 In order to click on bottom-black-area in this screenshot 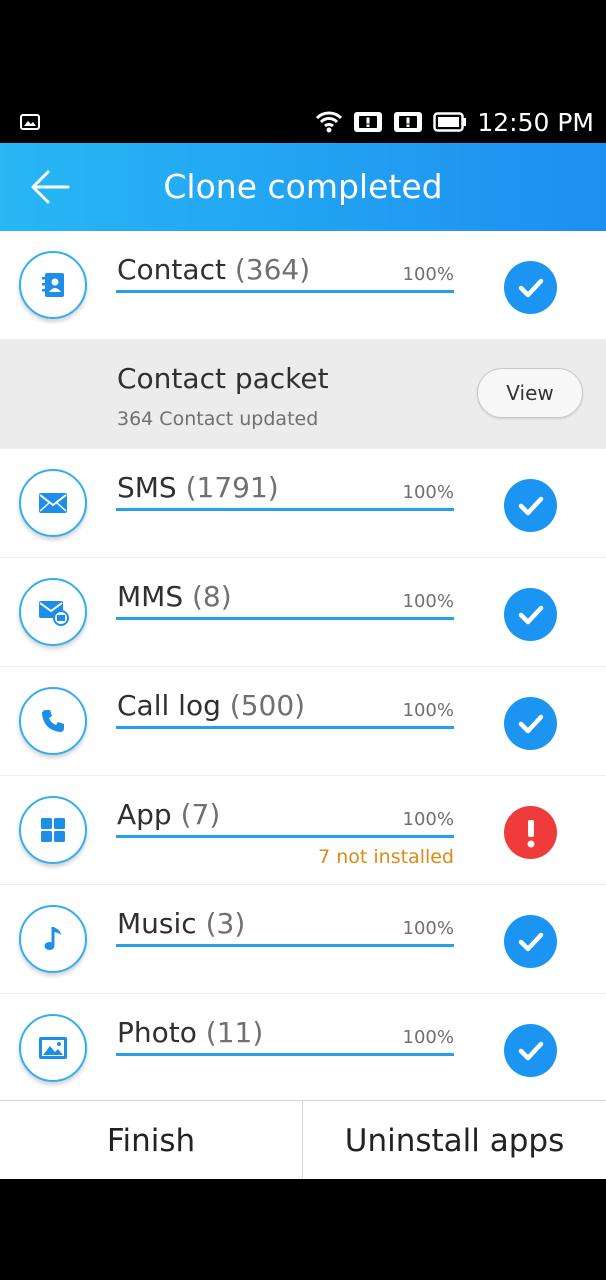, I will do `click(303, 1229)`.